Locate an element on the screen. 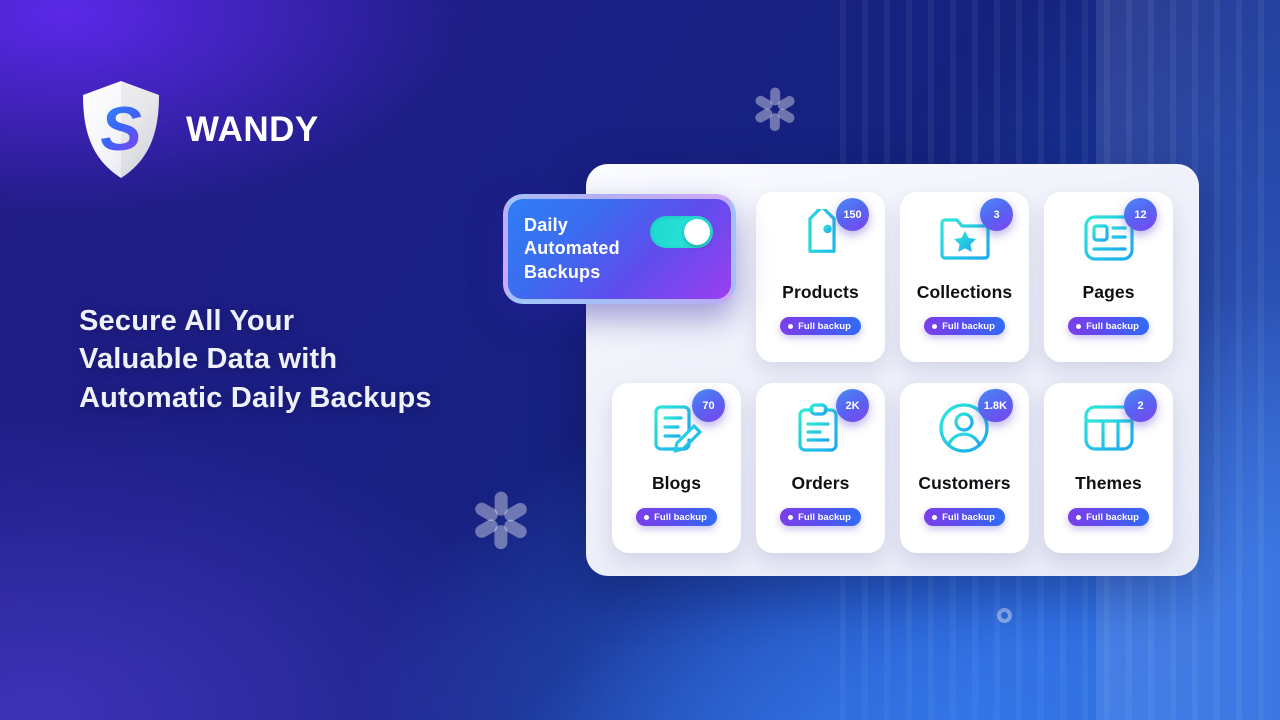  card-count-badge: 2 is located at coordinates (1140, 405).